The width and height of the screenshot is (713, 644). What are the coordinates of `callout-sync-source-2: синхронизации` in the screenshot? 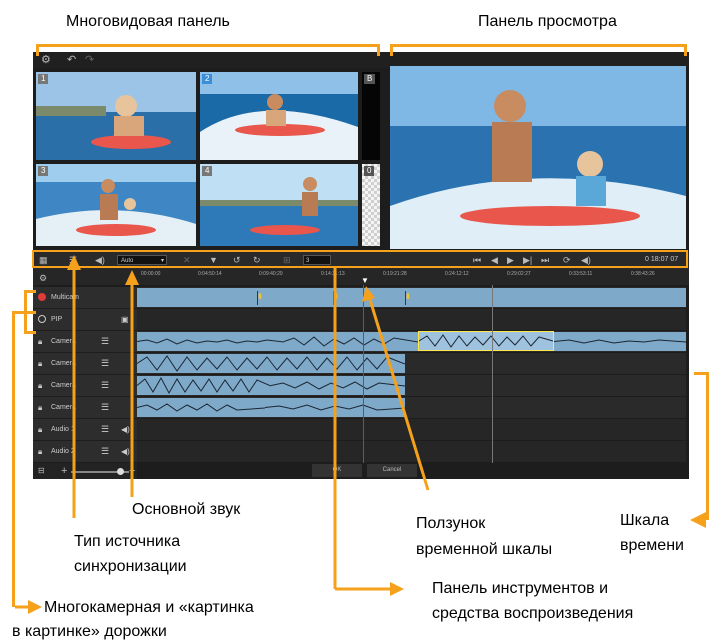 It's located at (130, 566).